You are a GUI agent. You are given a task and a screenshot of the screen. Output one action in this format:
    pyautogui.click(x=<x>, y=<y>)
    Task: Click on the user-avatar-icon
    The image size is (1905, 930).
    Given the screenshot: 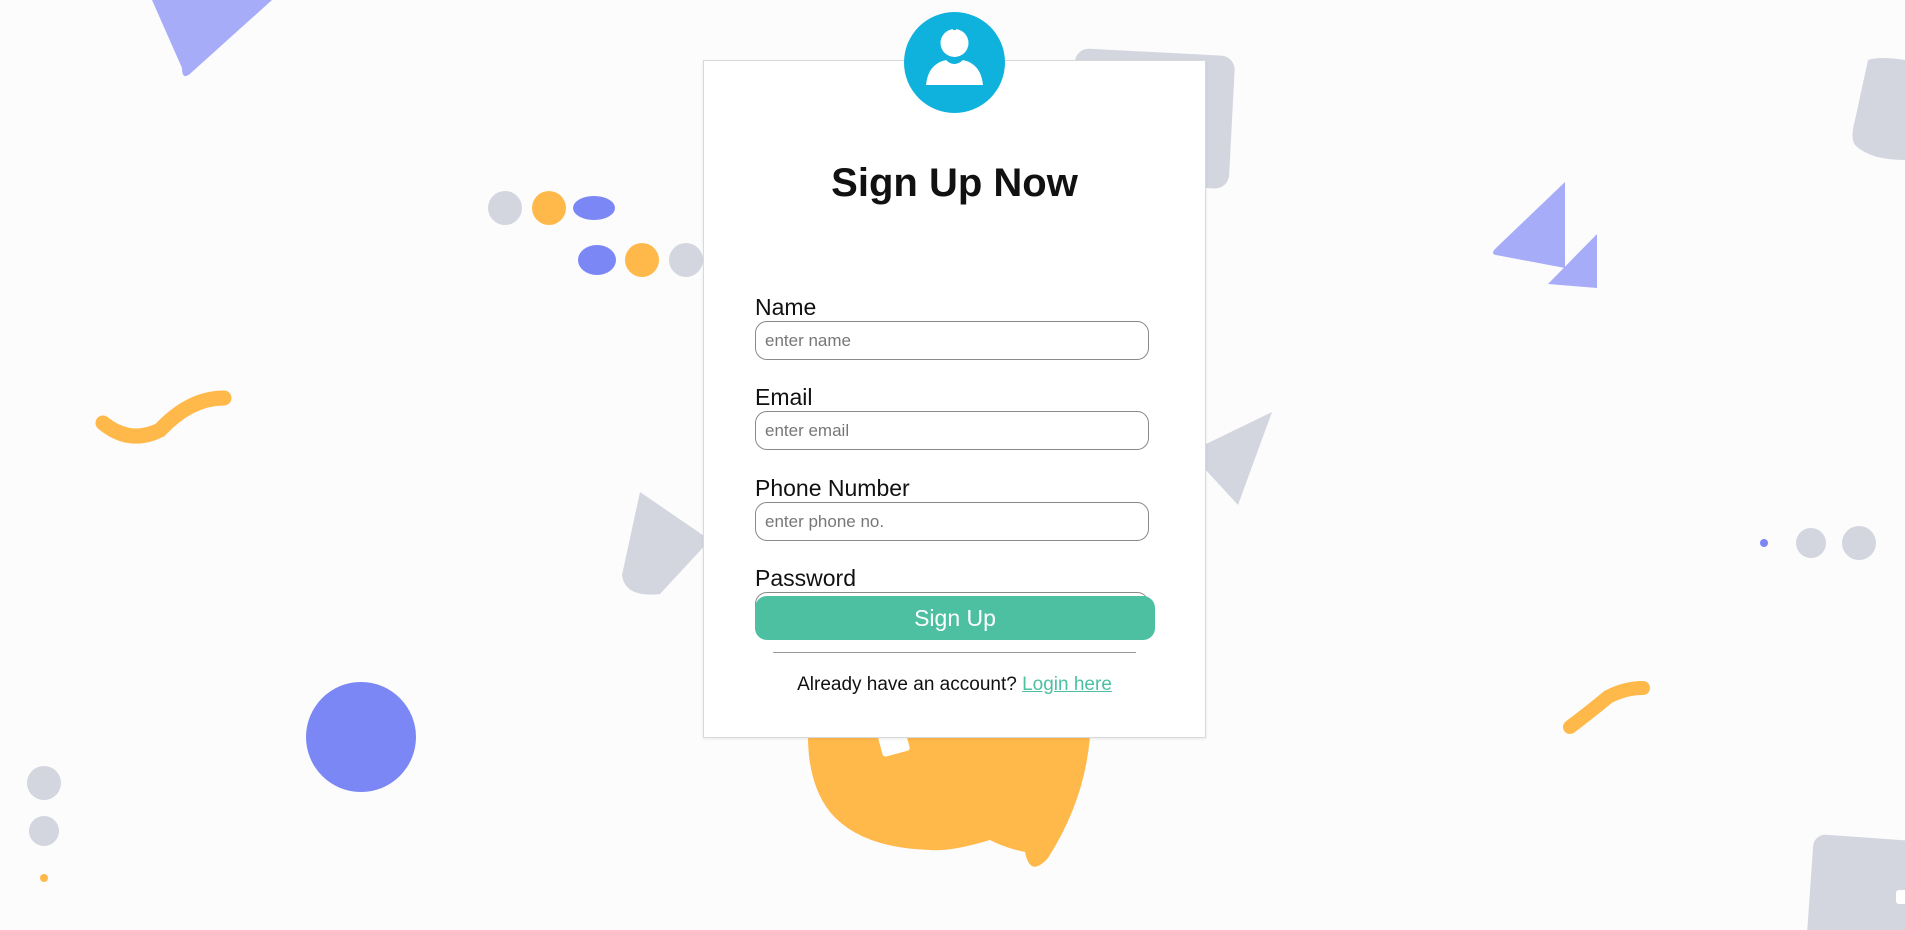 What is the action you would take?
    pyautogui.click(x=954, y=54)
    